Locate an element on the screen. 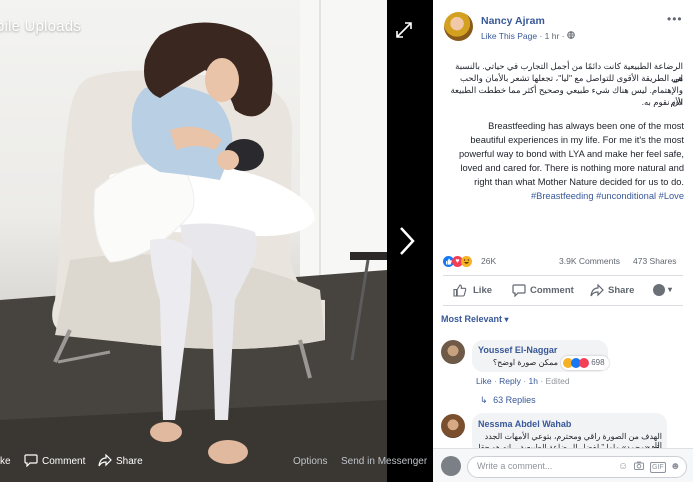 The width and height of the screenshot is (693, 482). comment-reaction-count: 698 is located at coordinates (598, 362).